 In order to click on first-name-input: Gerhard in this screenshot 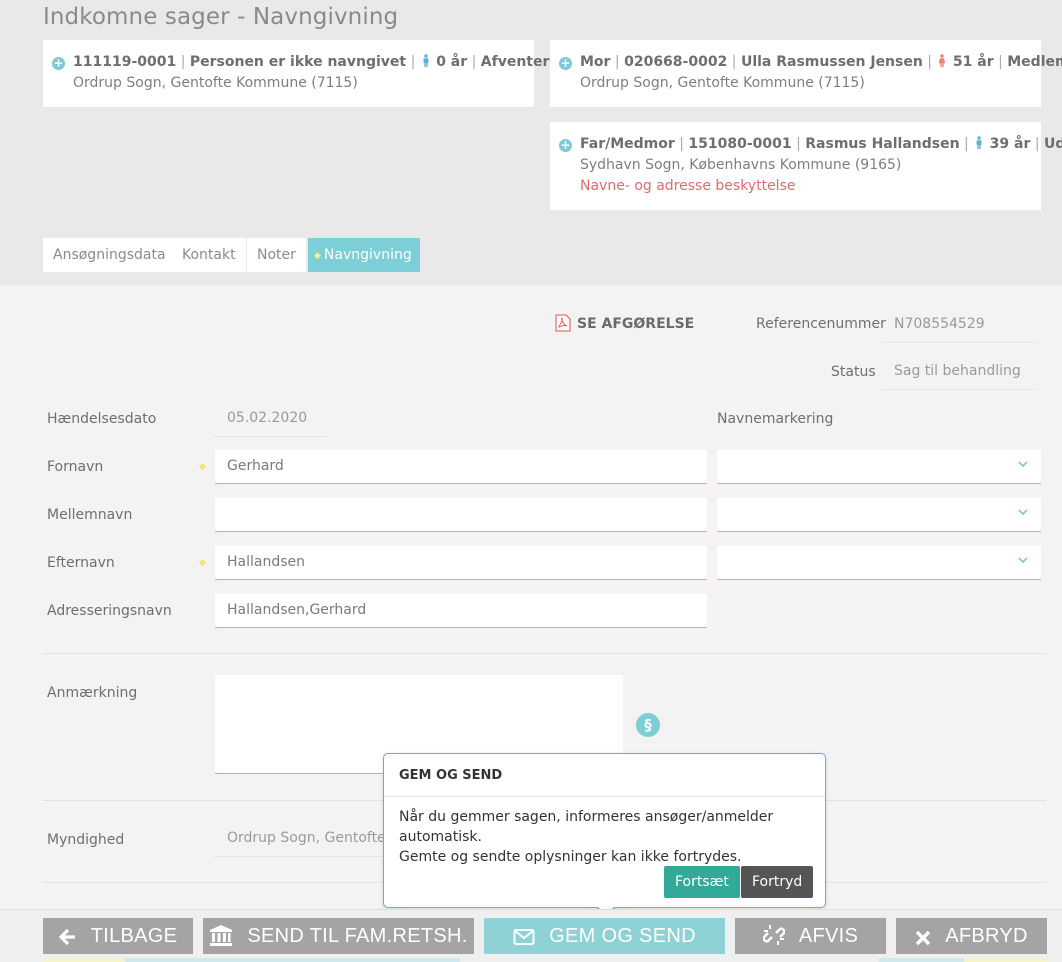, I will do `click(461, 467)`.